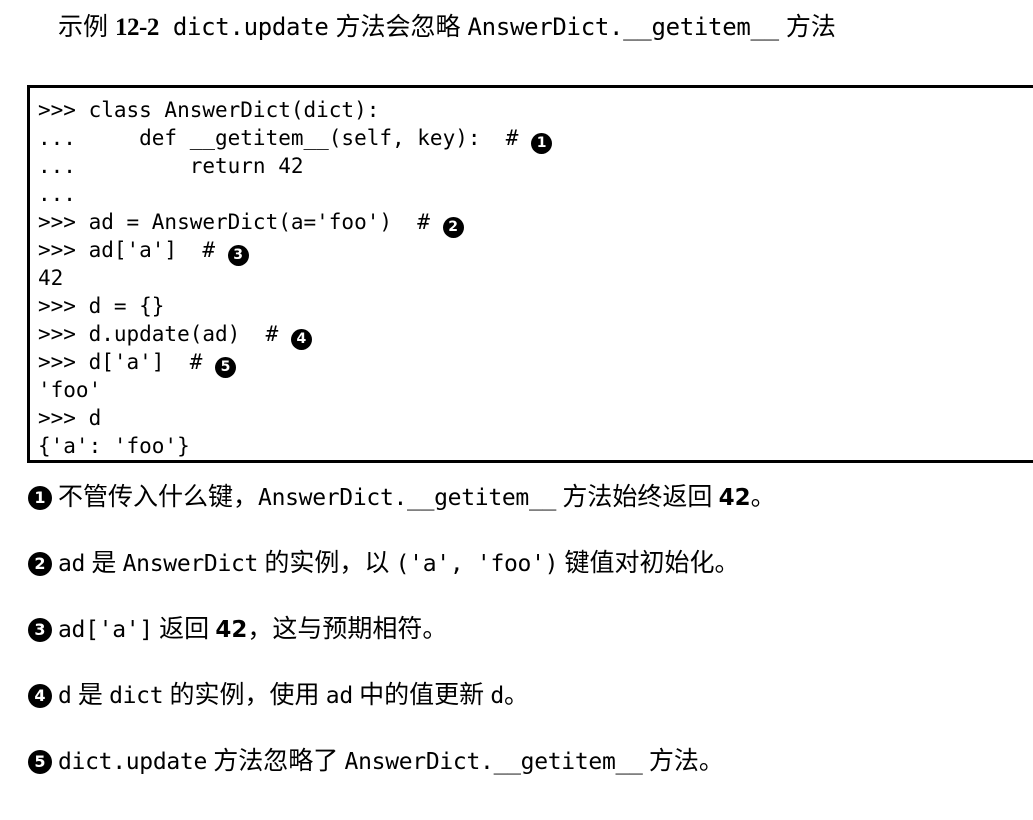  Describe the element at coordinates (105, 630) in the screenshot. I see `note-span-mono: ad['a']` at that location.